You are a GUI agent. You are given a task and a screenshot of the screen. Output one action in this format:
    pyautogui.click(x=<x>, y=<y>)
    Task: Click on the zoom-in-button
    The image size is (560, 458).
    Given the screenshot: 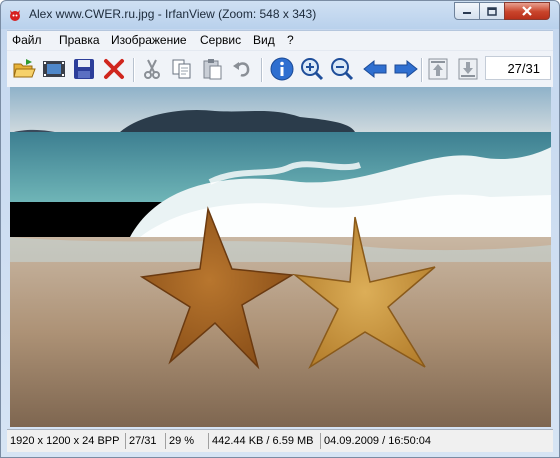 What is the action you would take?
    pyautogui.click(x=312, y=69)
    